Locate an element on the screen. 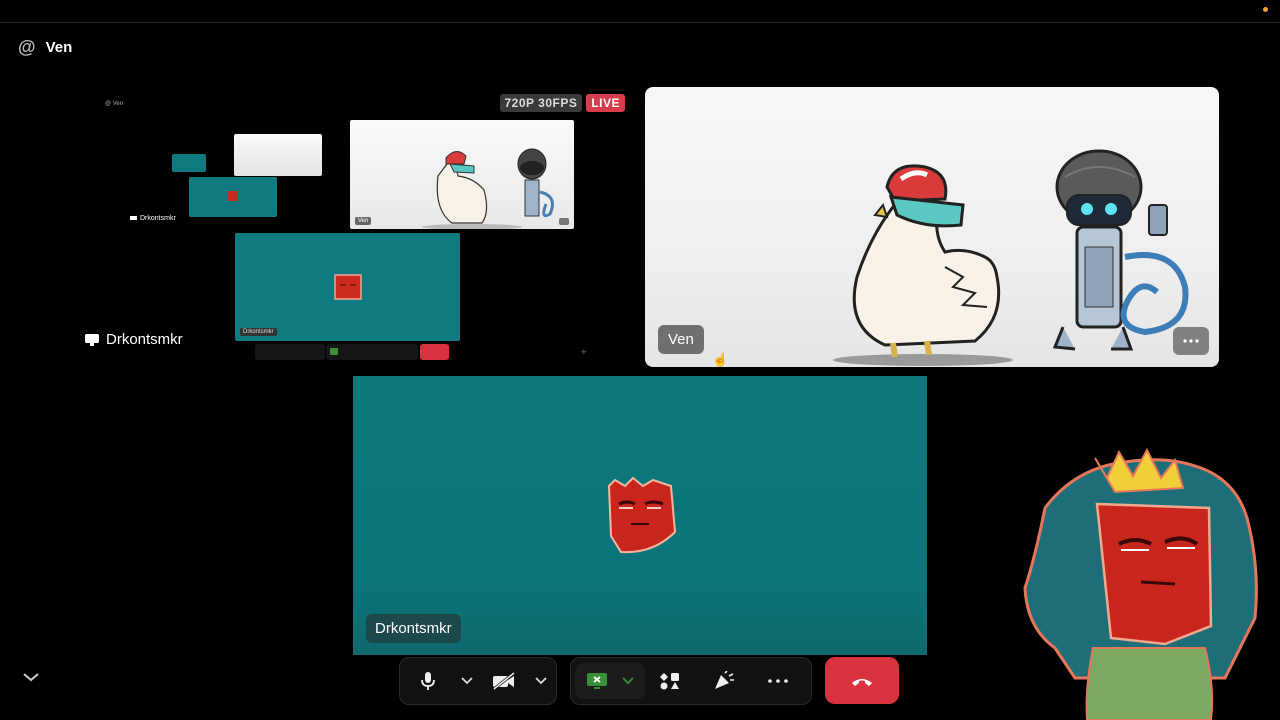  camera-options-button is located at coordinates (541, 681).